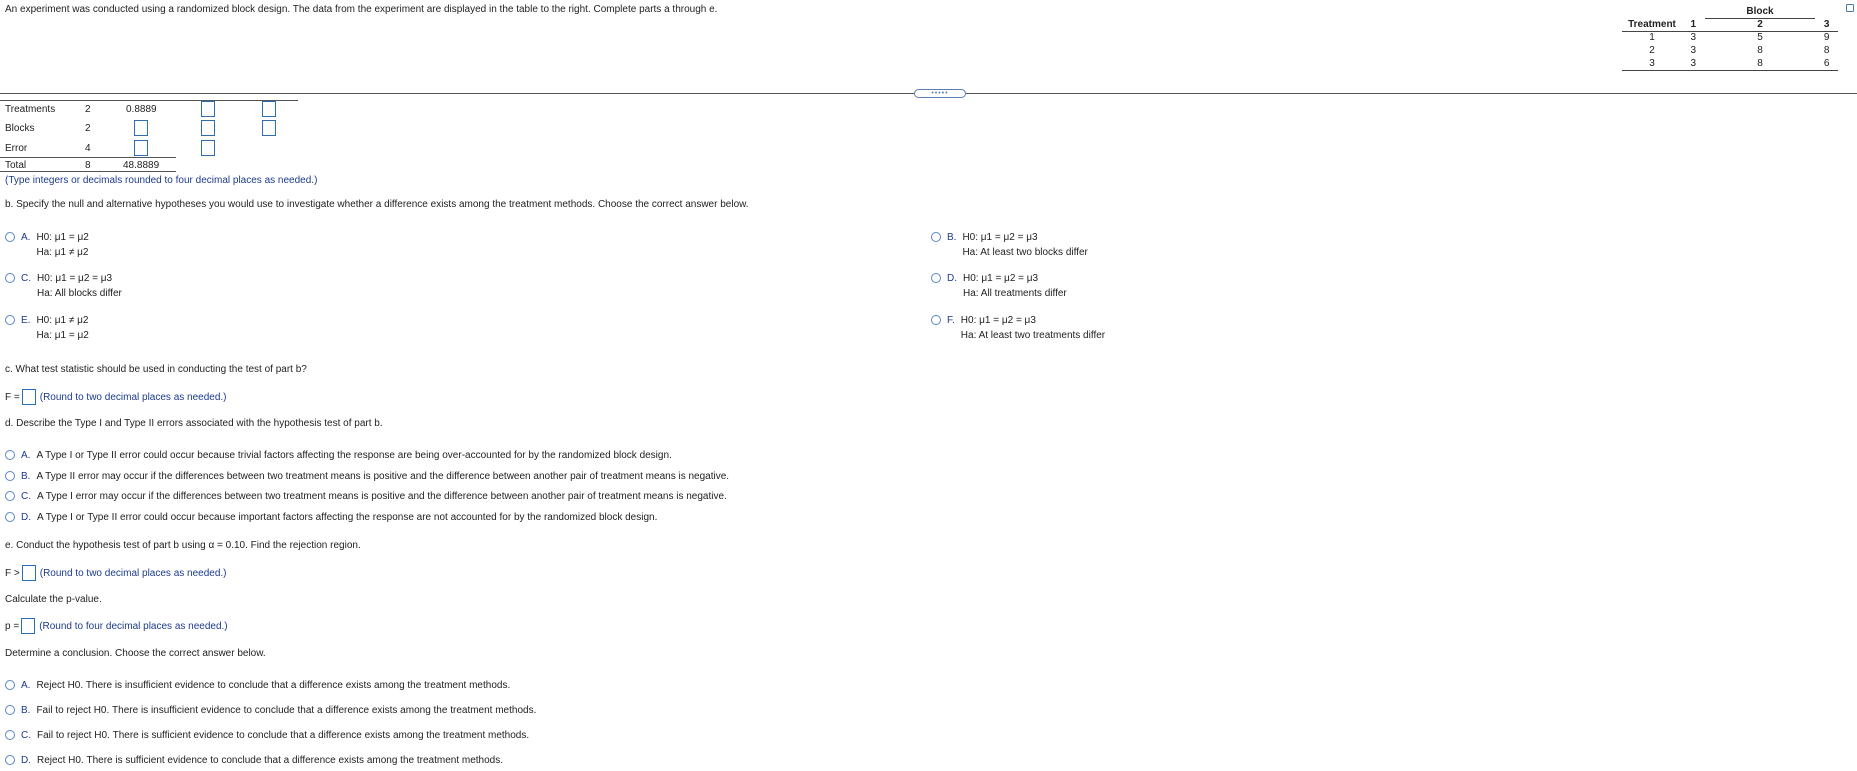 The height and width of the screenshot is (771, 1857). I want to click on h0-text: H0: μ1 ≠ μ2, so click(62, 320).